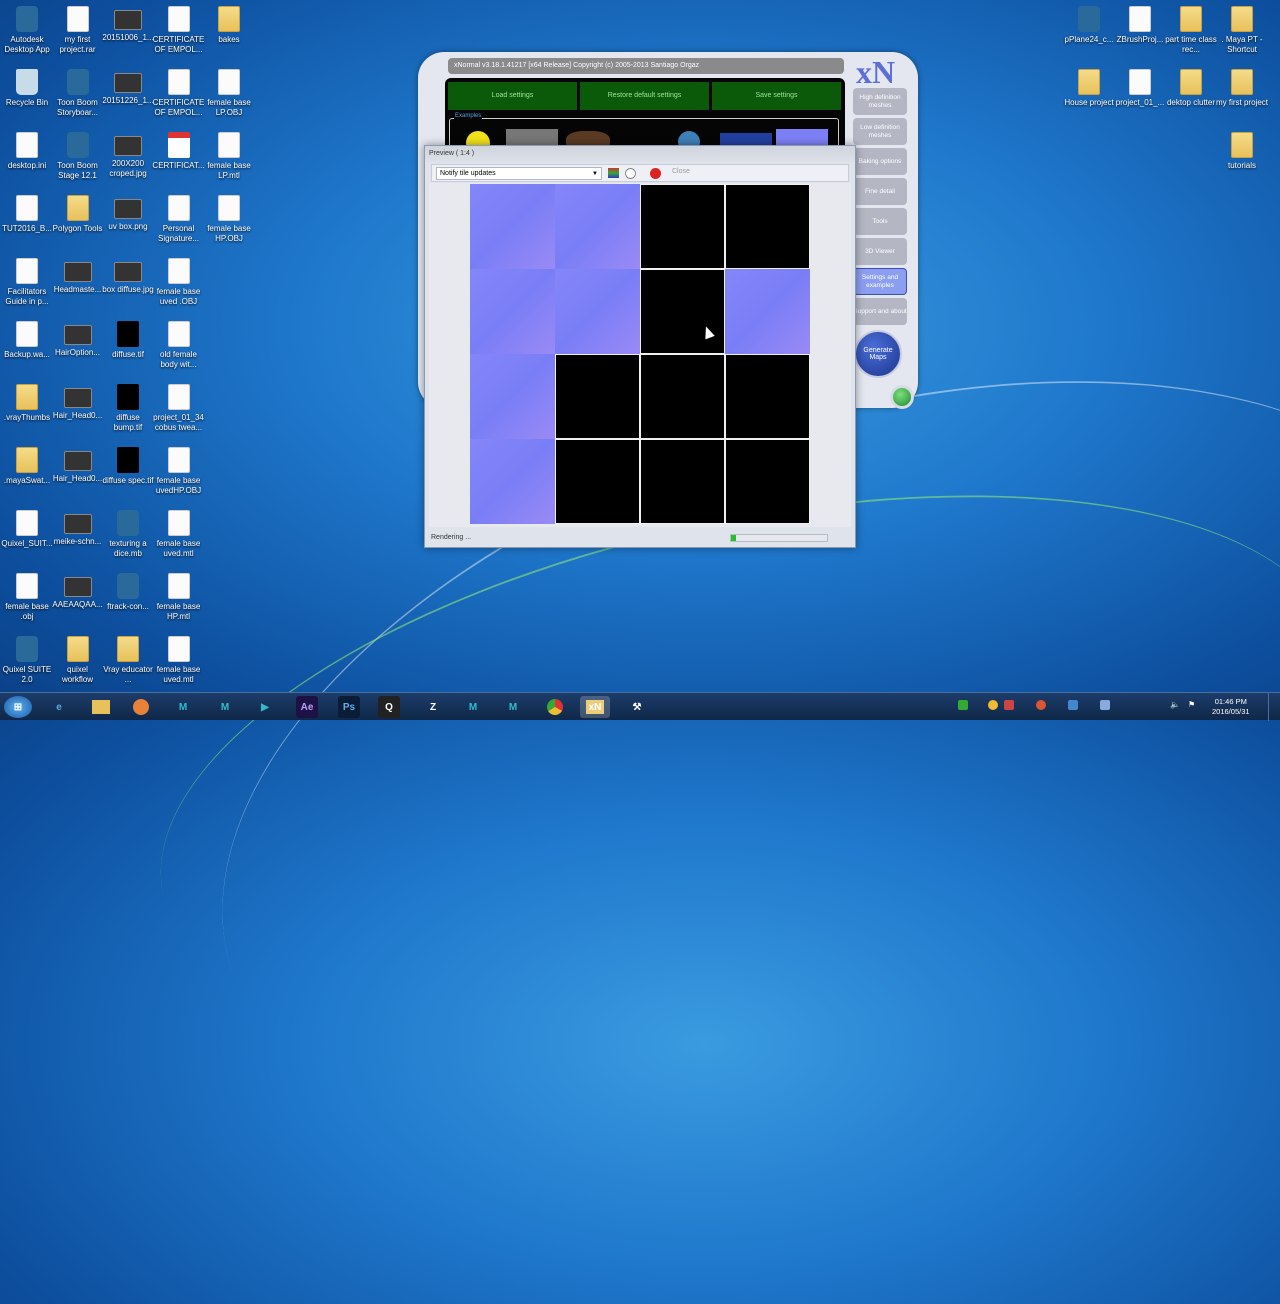 Image resolution: width=1280 pixels, height=1304 pixels. I want to click on sidebar-button: Settings and examples, so click(880, 281).